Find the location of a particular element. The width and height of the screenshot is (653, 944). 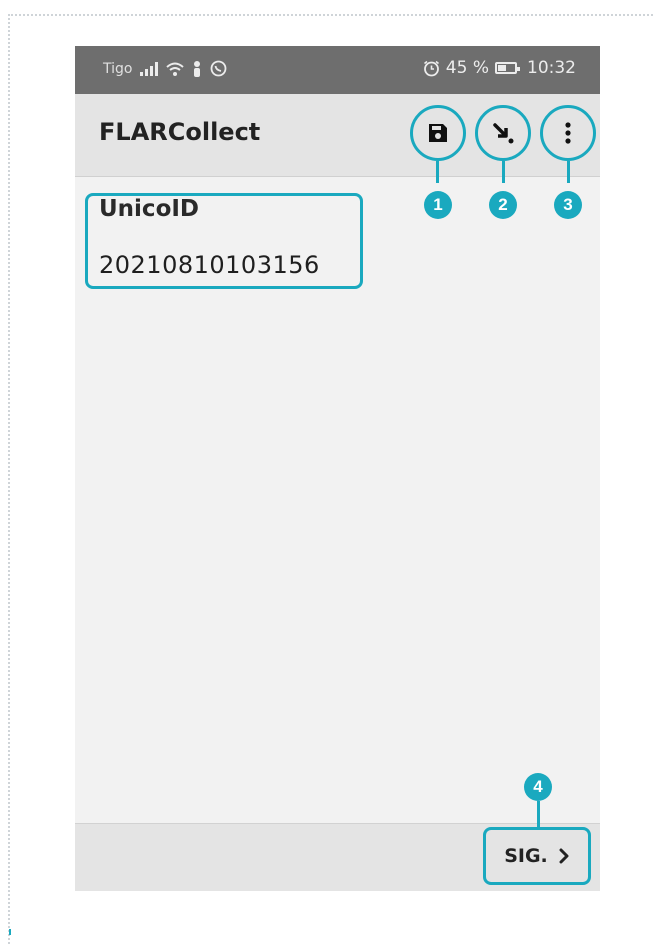

clock: 10:32 is located at coordinates (551, 68).